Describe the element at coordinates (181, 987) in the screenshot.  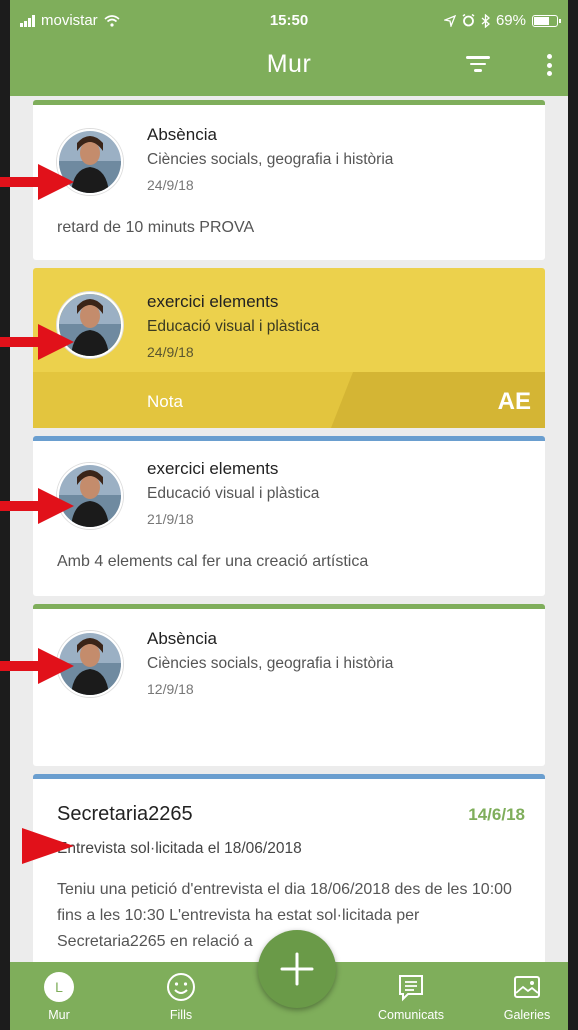
I see `smiley-icon` at that location.